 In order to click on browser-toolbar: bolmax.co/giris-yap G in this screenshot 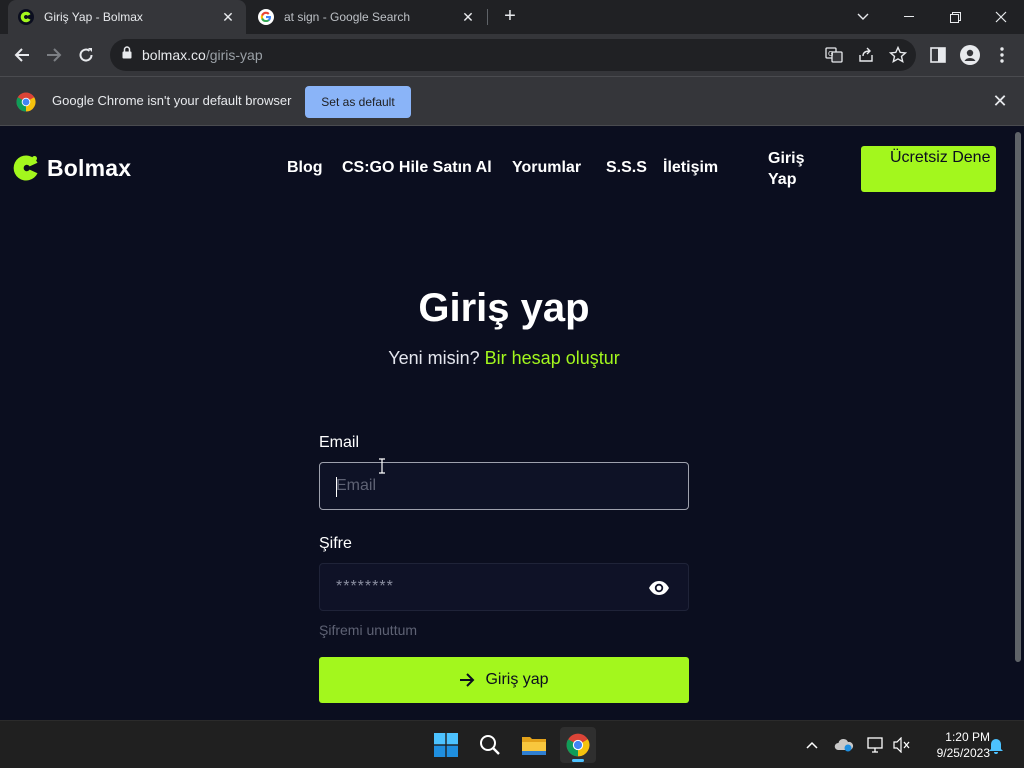, I will do `click(512, 55)`.